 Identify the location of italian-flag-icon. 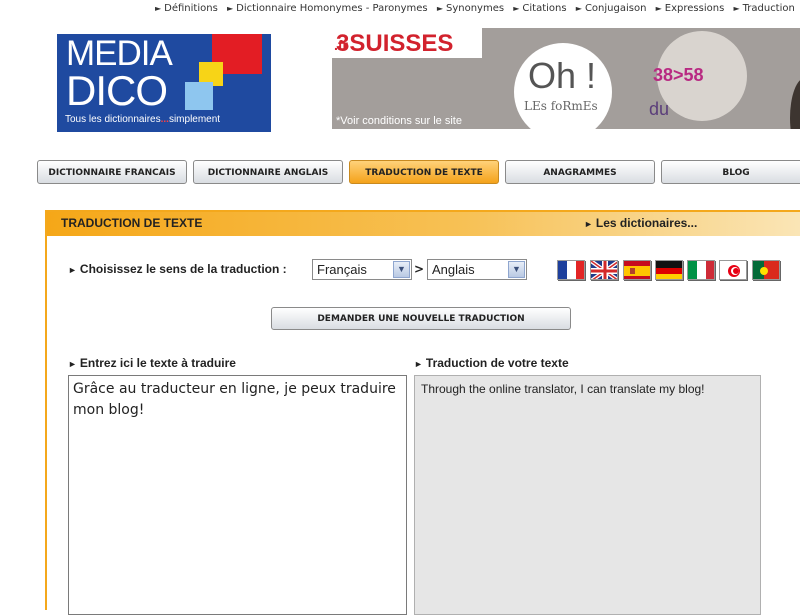
(701, 270).